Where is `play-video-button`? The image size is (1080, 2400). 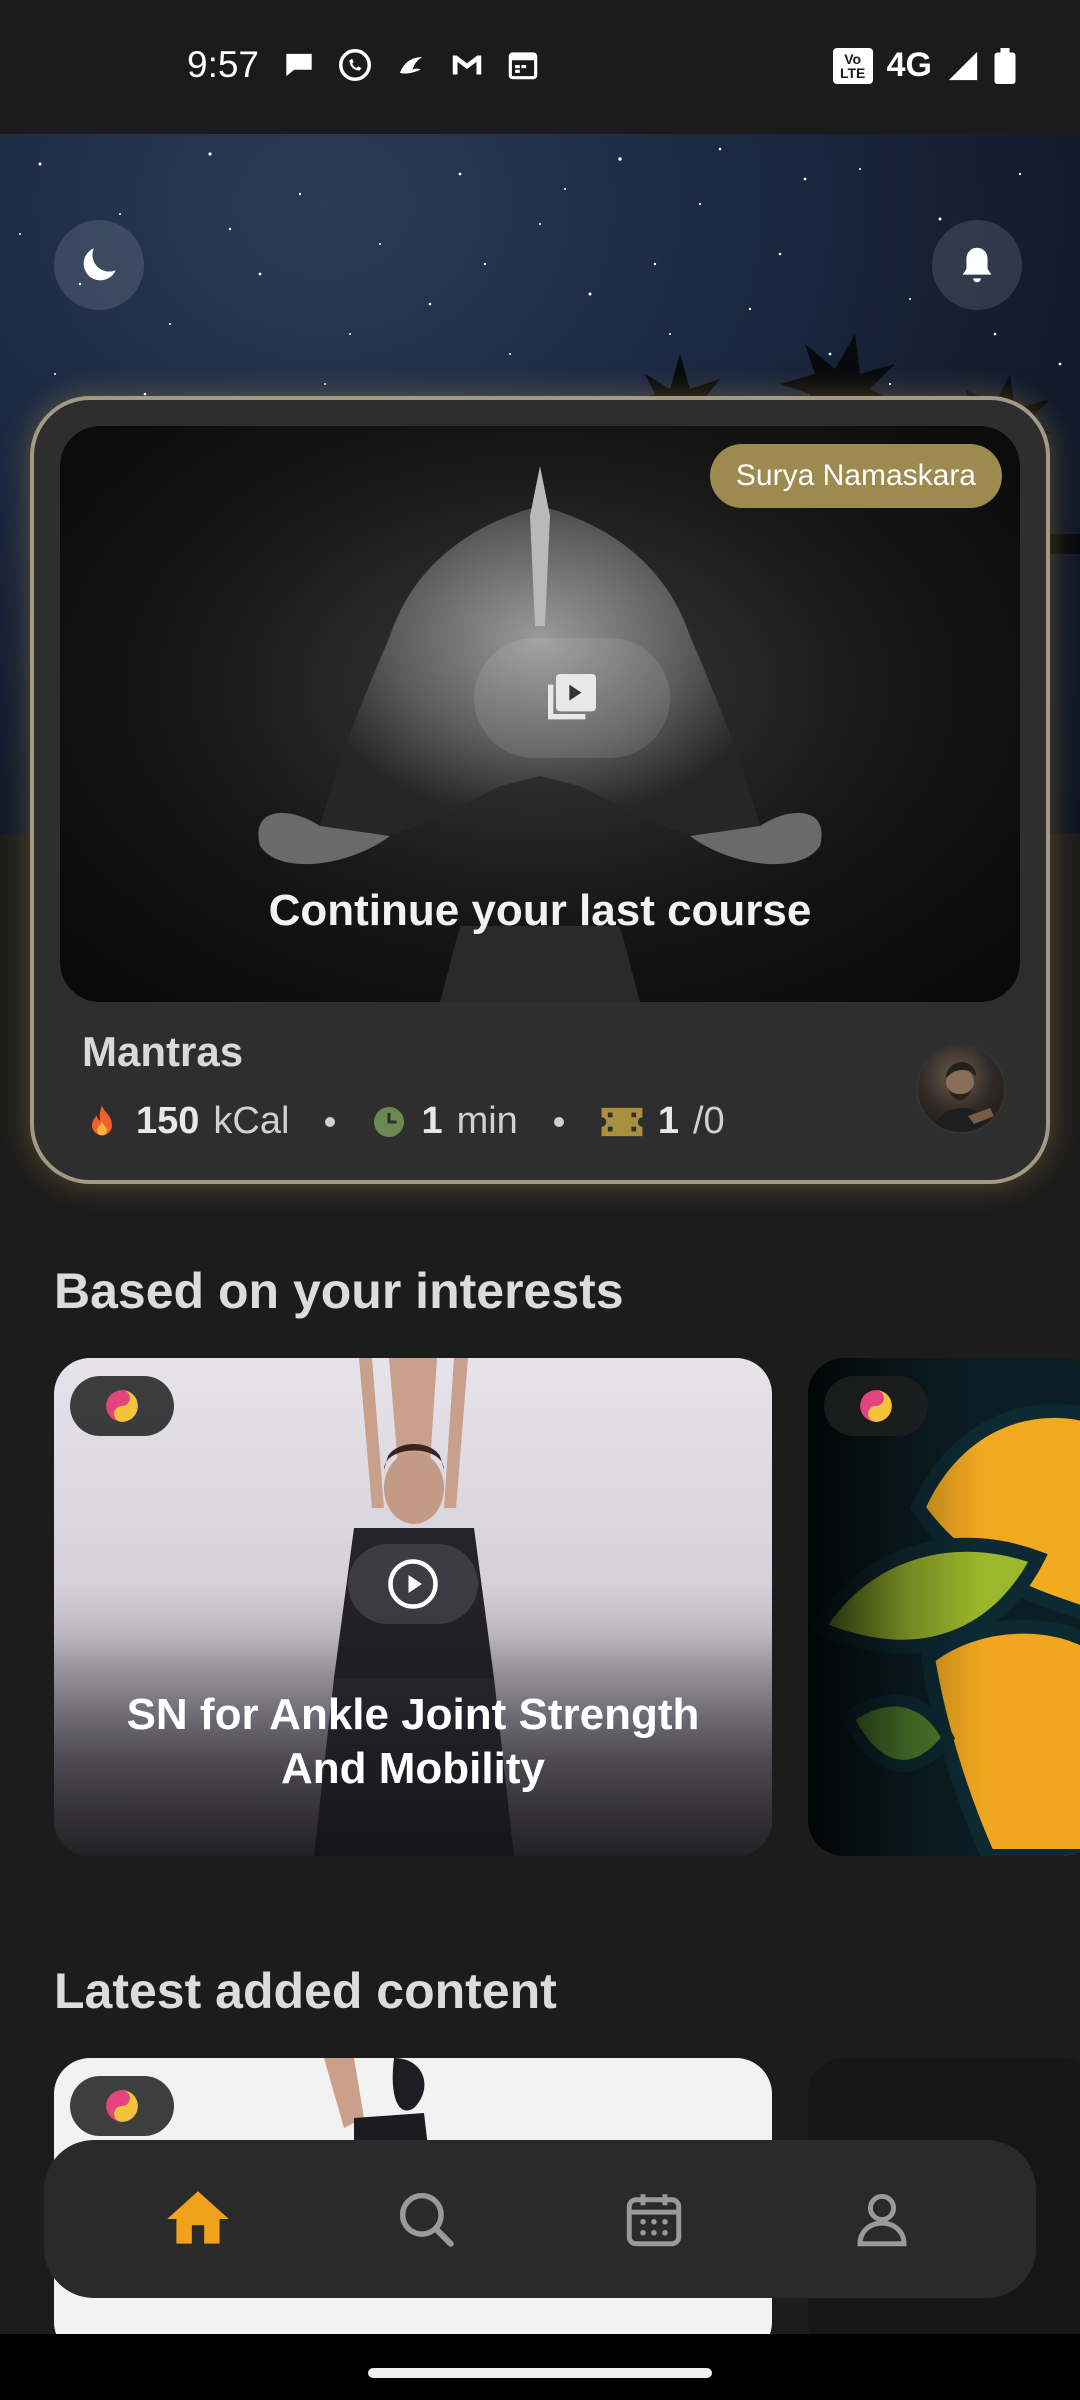
play-video-button is located at coordinates (413, 1584).